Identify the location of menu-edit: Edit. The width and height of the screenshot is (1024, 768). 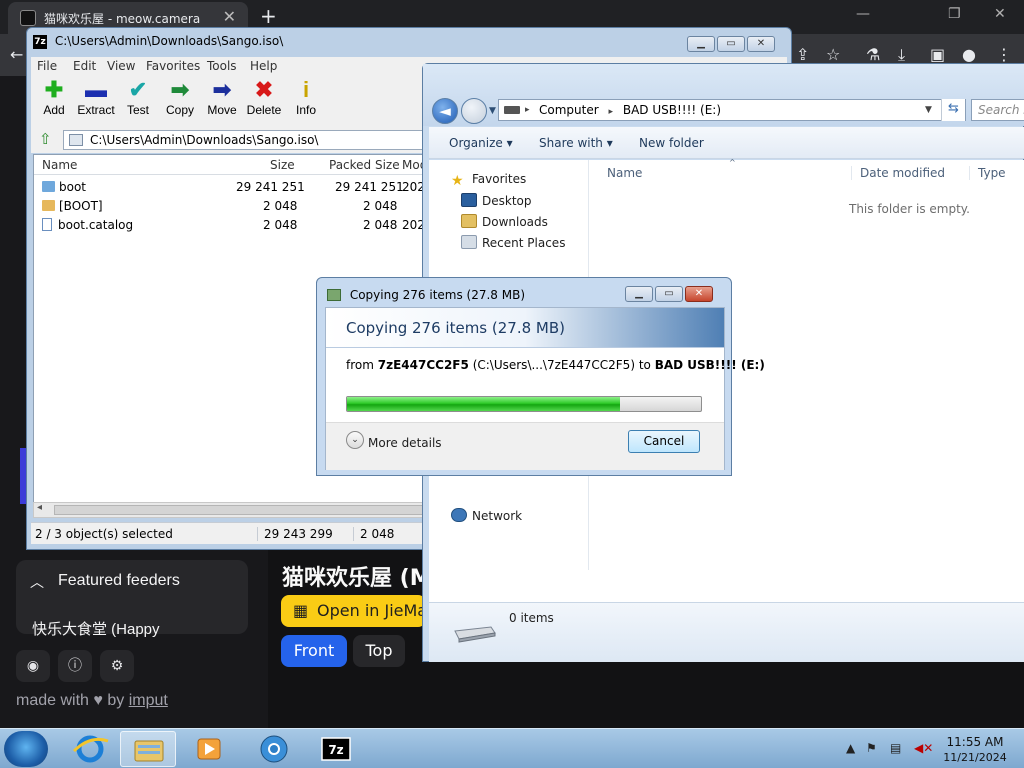
(84, 66).